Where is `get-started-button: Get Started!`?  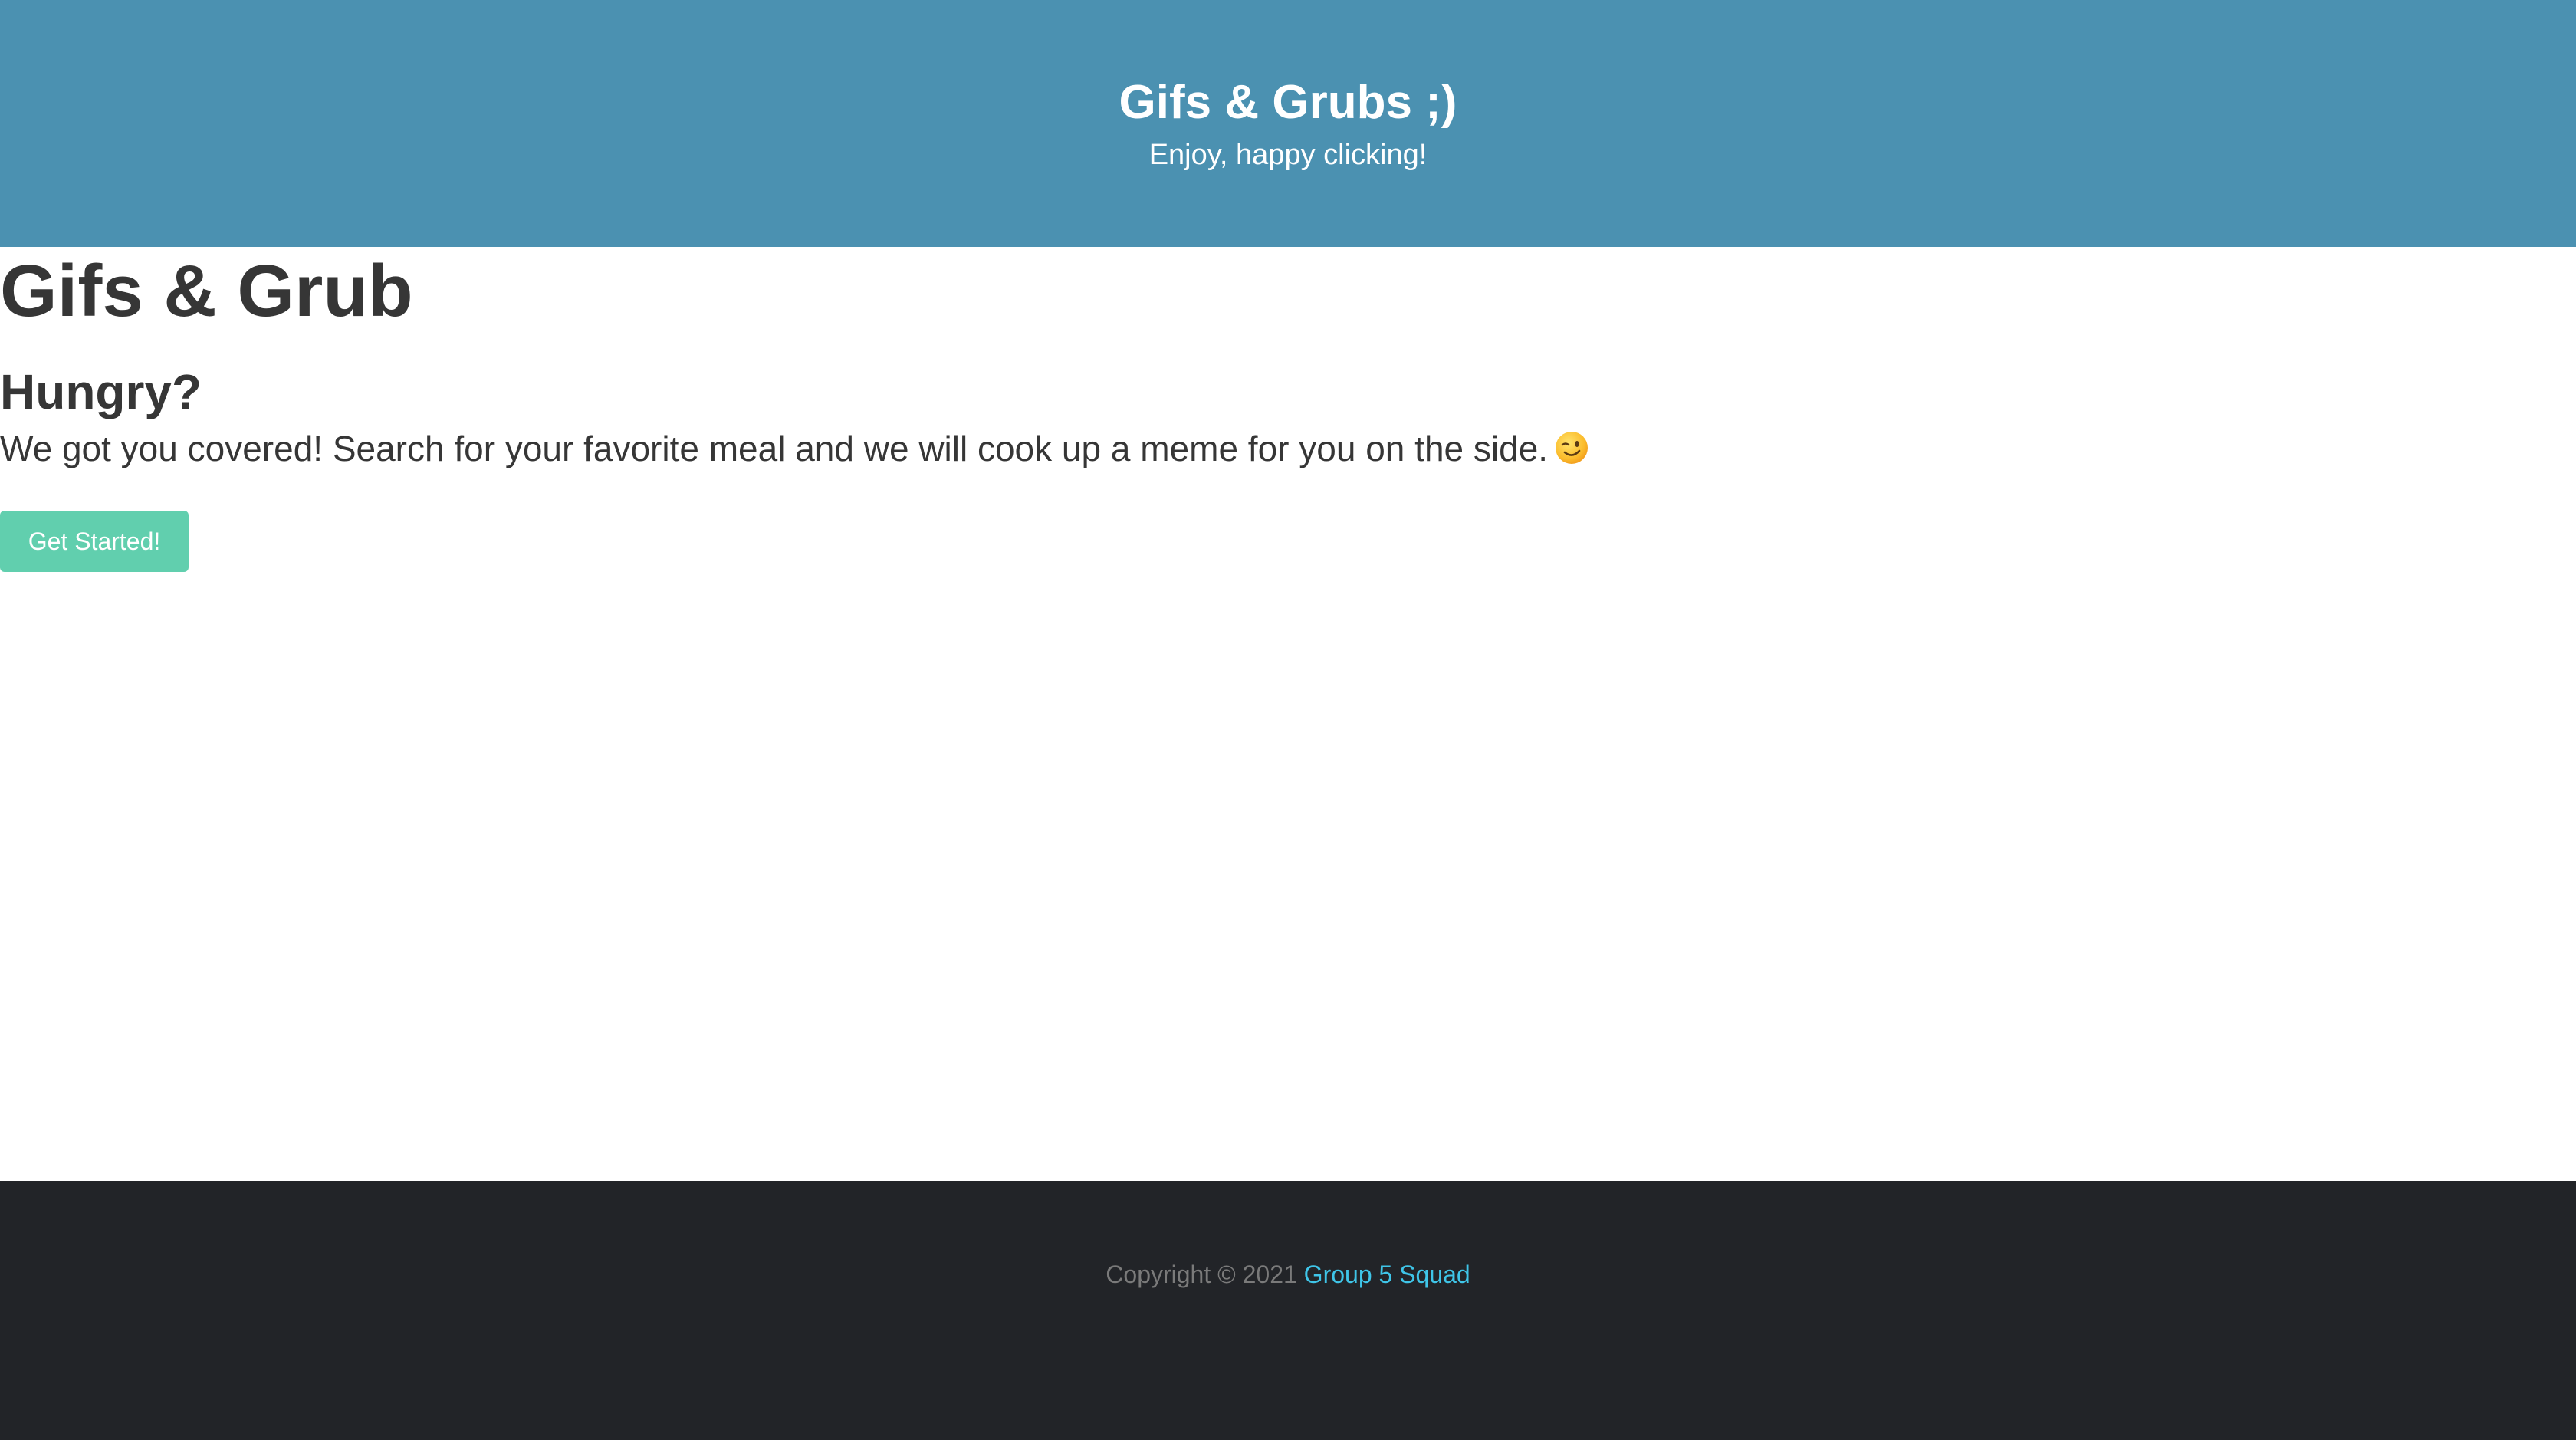
get-started-button: Get Started! is located at coordinates (94, 541).